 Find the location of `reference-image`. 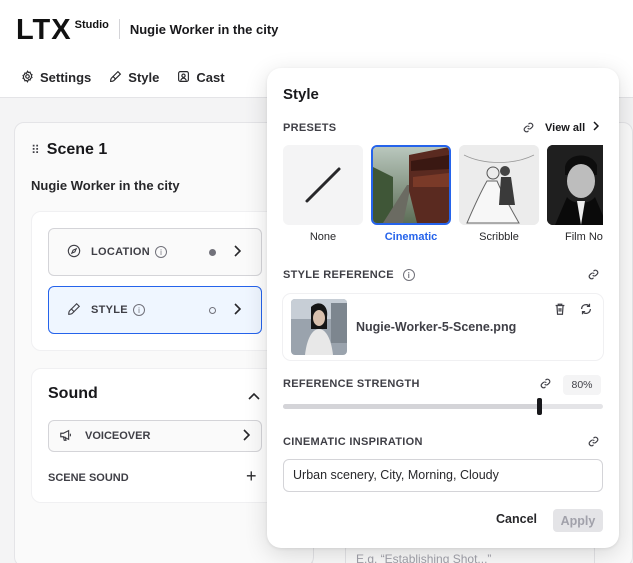

reference-image is located at coordinates (319, 327).